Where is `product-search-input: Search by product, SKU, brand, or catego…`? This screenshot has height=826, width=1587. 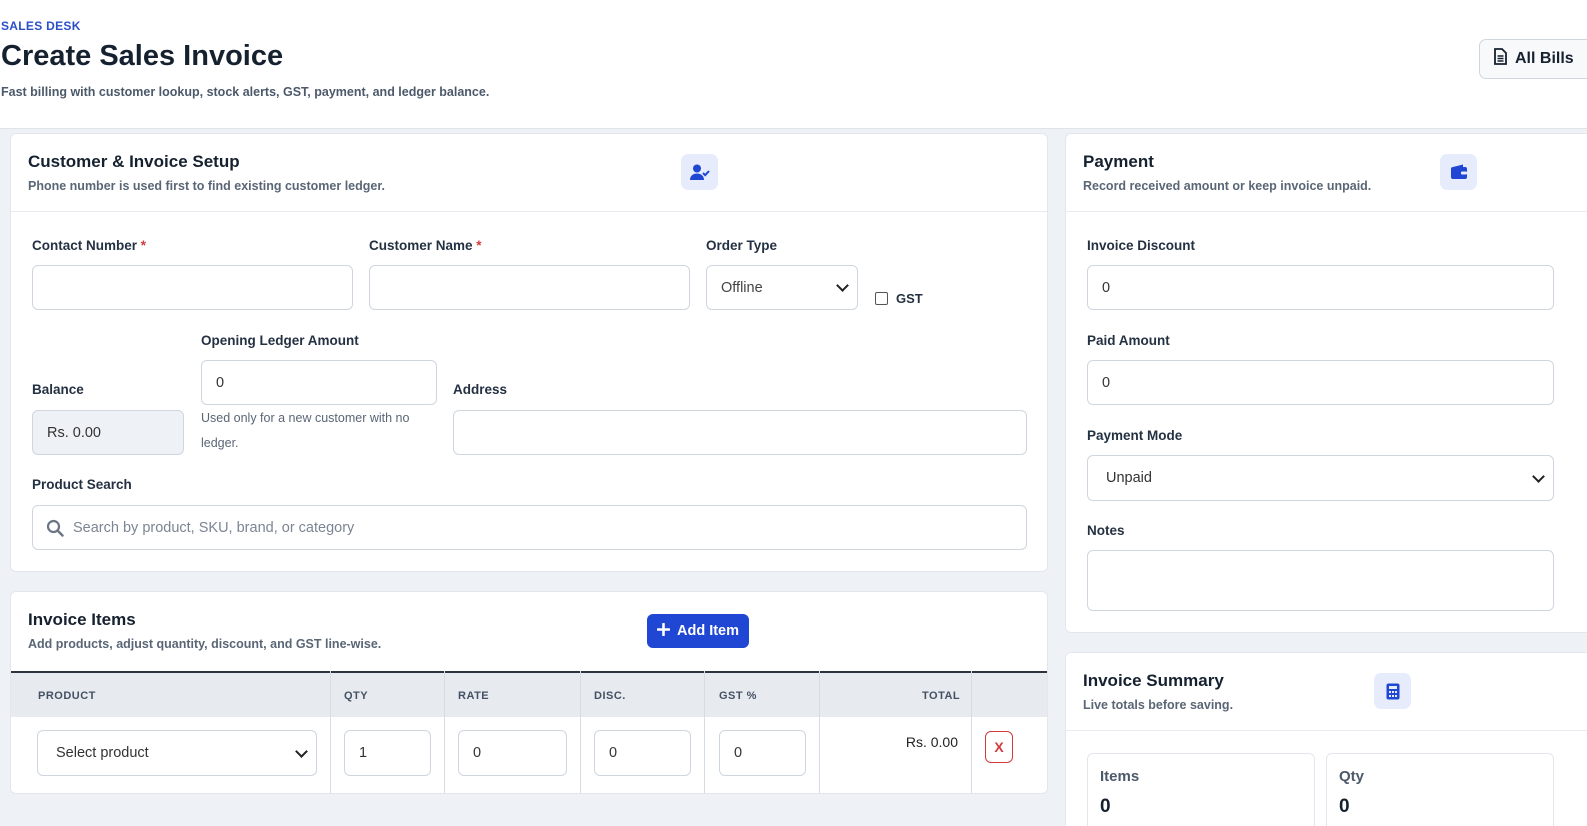 product-search-input: Search by product, SKU, brand, or catego… is located at coordinates (529, 527).